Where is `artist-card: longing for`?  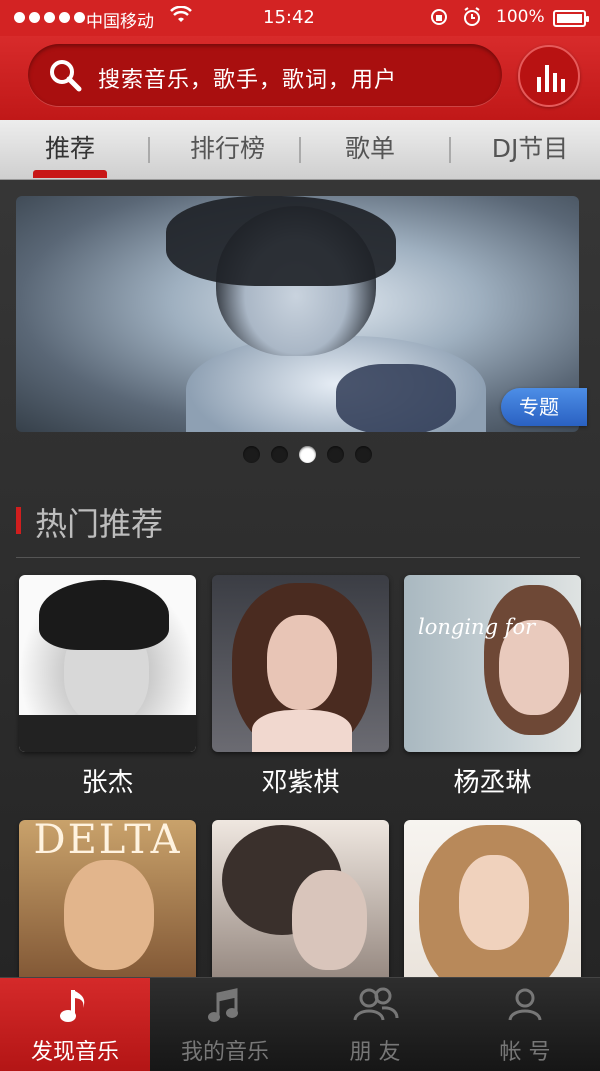 artist-card: longing for is located at coordinates (492, 663).